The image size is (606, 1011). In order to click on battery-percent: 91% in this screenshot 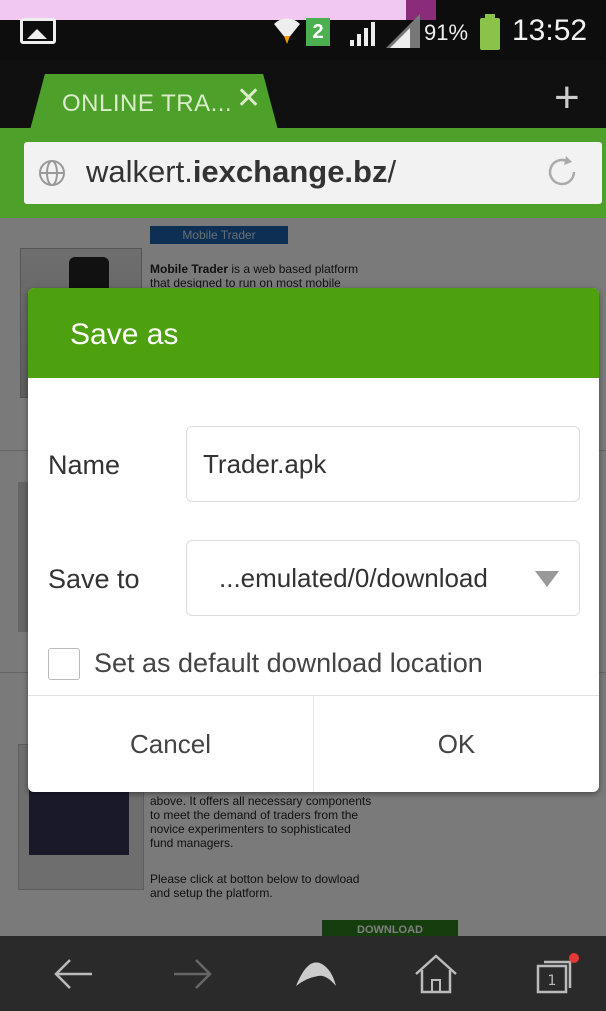, I will do `click(446, 32)`.